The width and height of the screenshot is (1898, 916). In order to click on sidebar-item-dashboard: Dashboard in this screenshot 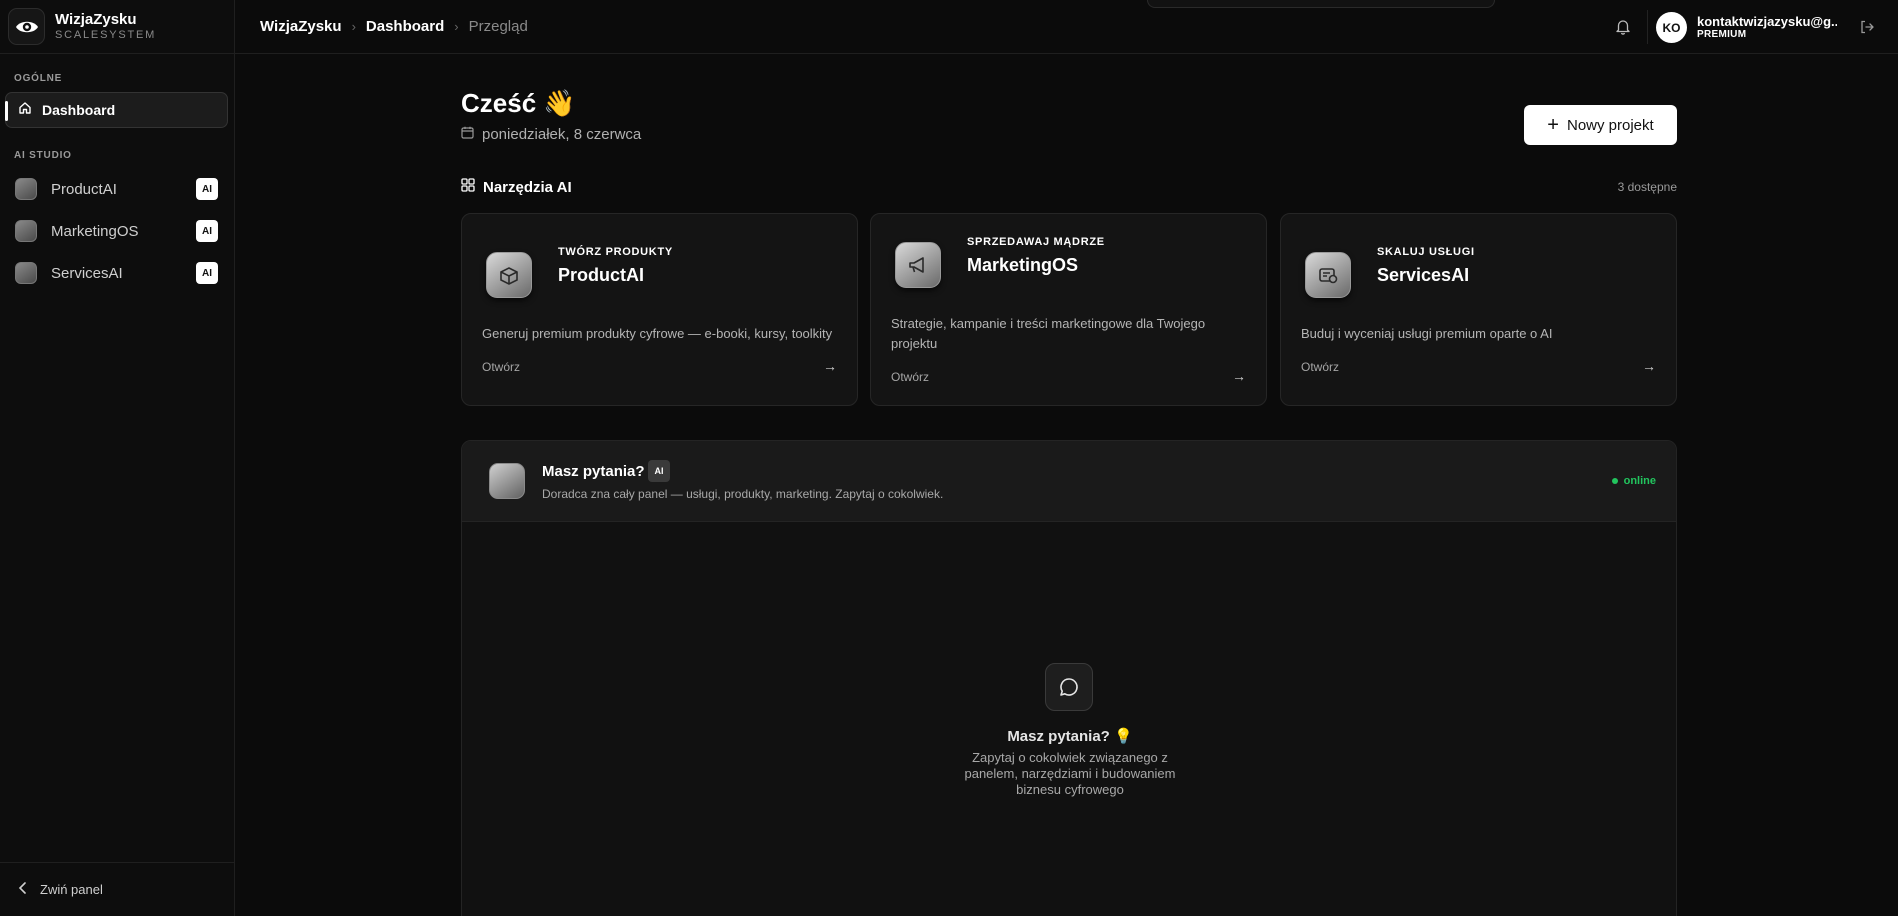, I will do `click(116, 110)`.